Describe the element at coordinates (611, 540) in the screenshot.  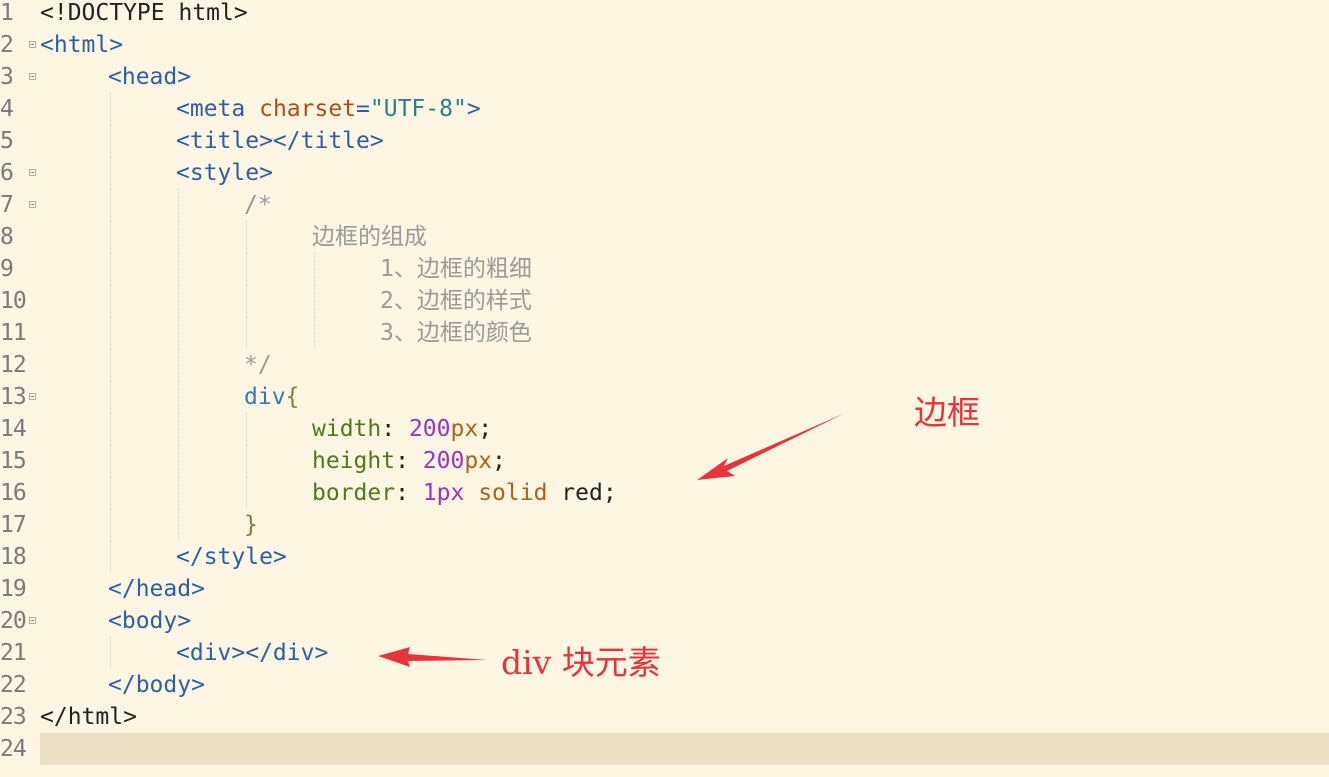
I see `annotation-arrows` at that location.